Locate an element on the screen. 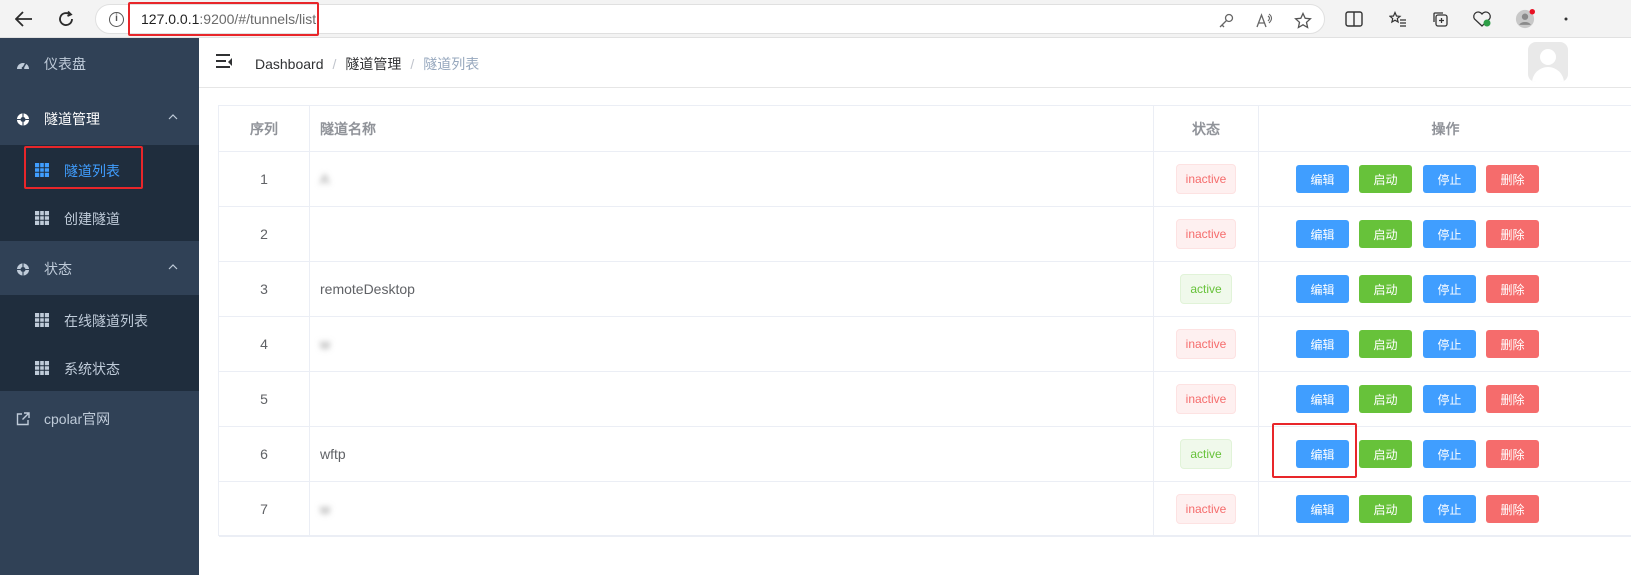 The image size is (1631, 575). sidebar-annotation-box is located at coordinates (83, 167).